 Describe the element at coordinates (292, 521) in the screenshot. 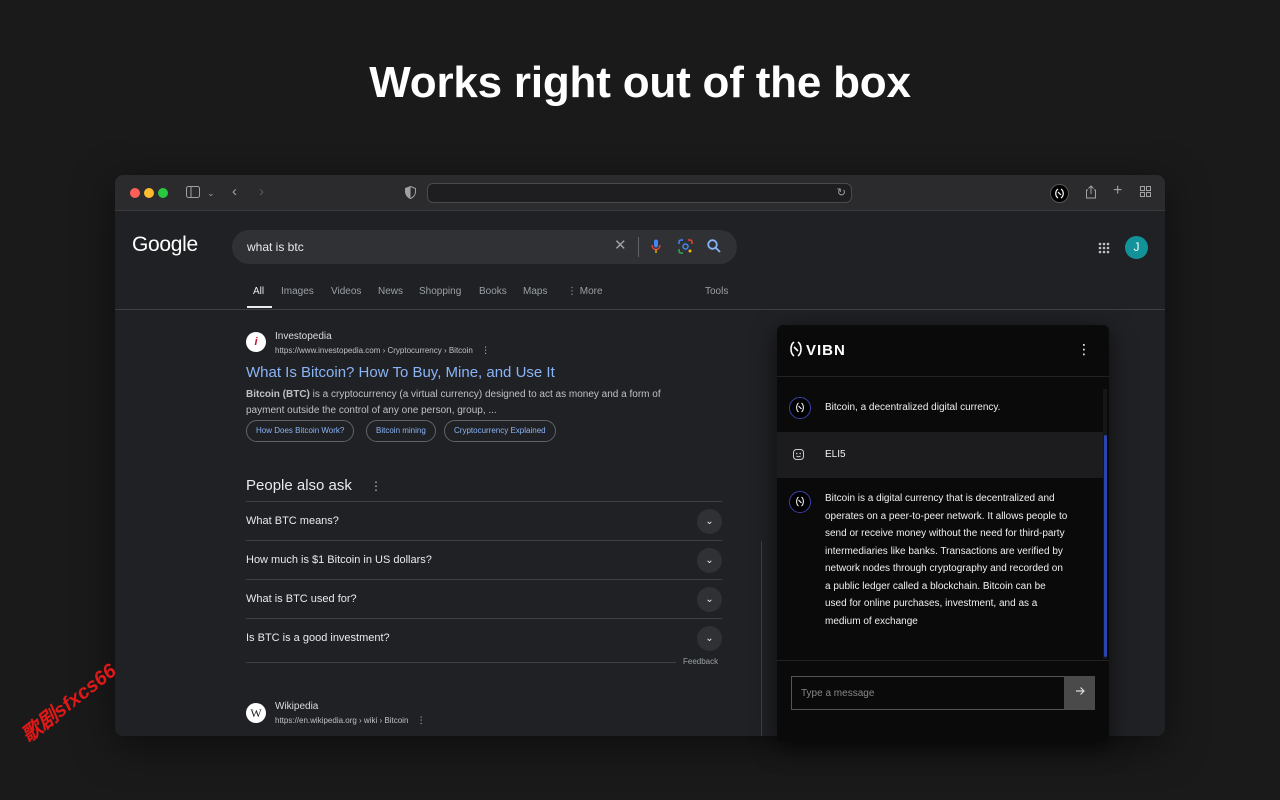

I see `paa-question-text: What BTC means?` at that location.